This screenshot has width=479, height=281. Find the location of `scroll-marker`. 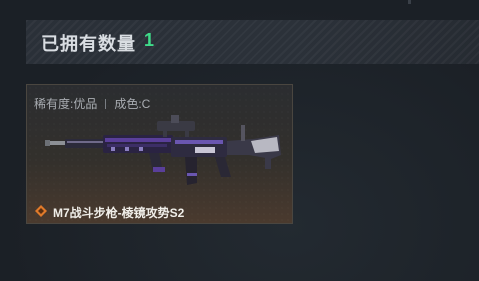

scroll-marker is located at coordinates (409, 2).